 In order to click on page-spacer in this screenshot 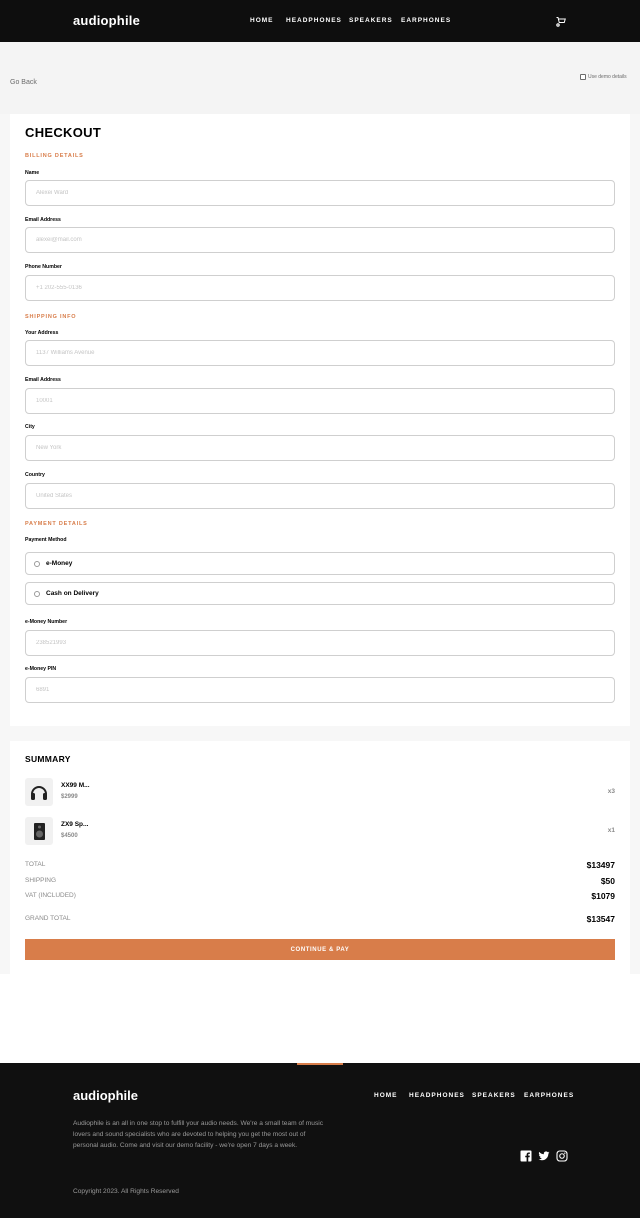, I will do `click(320, 1018)`.